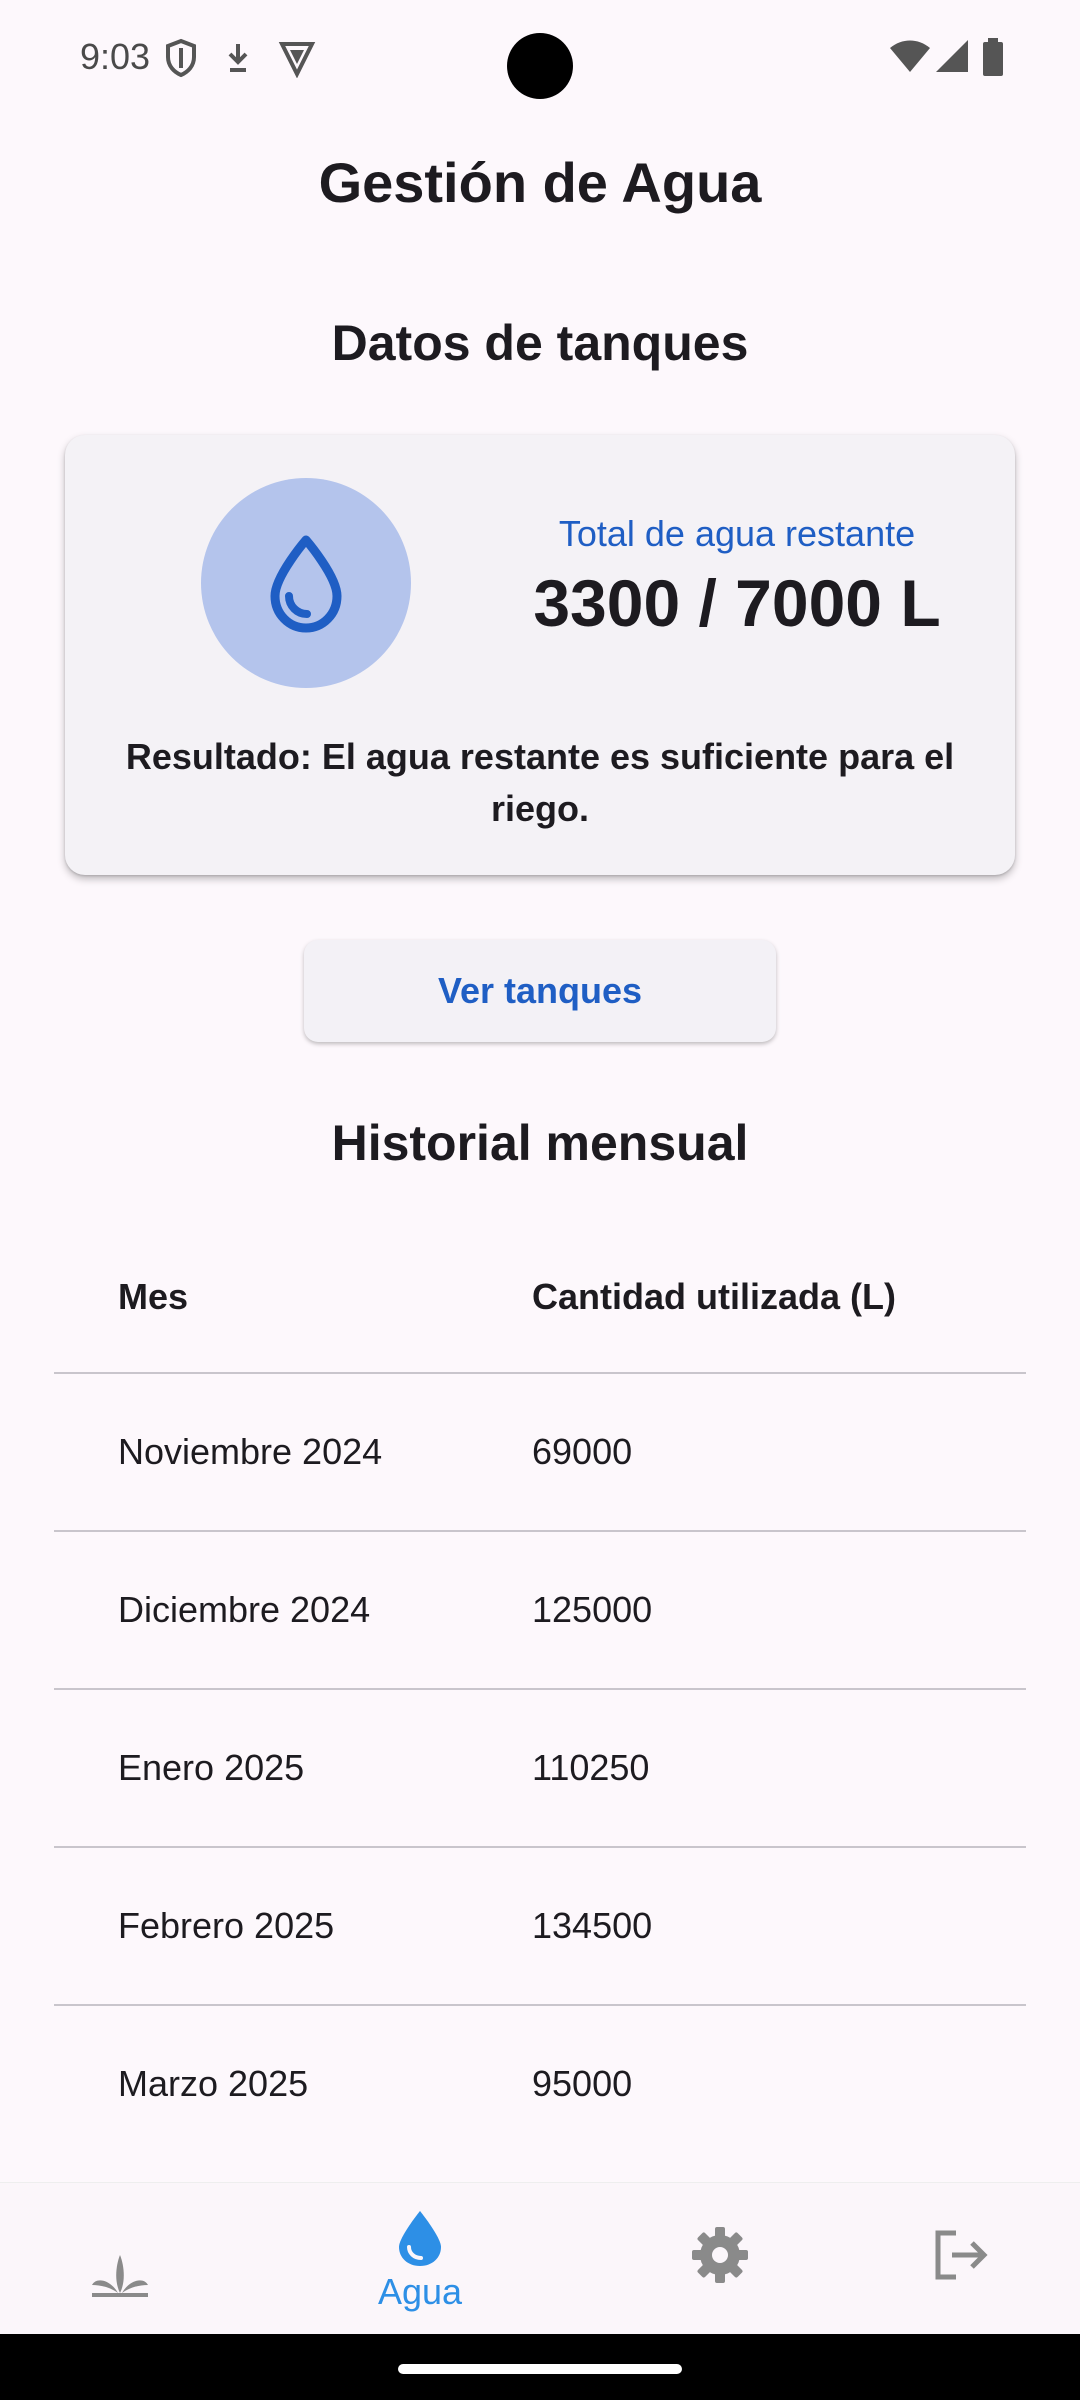  I want to click on nav-item-logout, so click(960, 2259).